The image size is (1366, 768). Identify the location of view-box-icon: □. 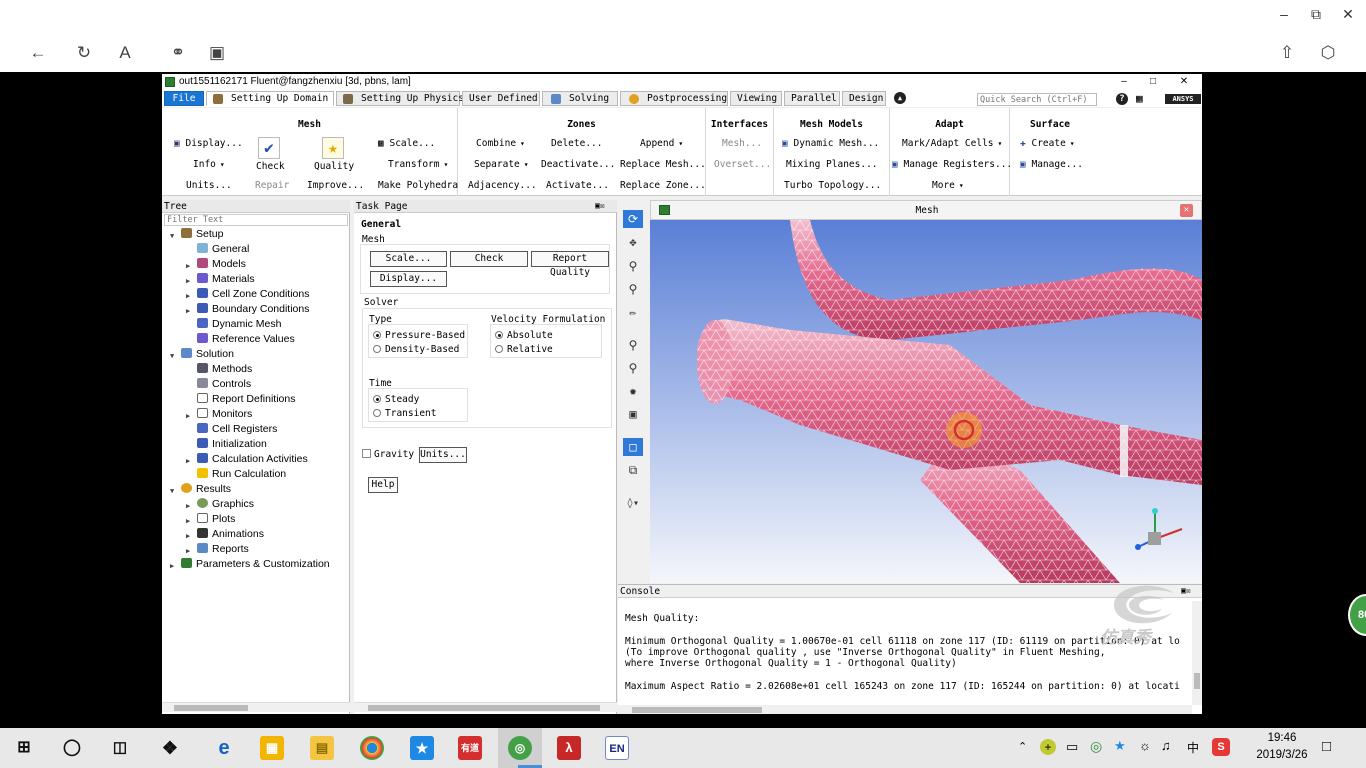
(633, 447).